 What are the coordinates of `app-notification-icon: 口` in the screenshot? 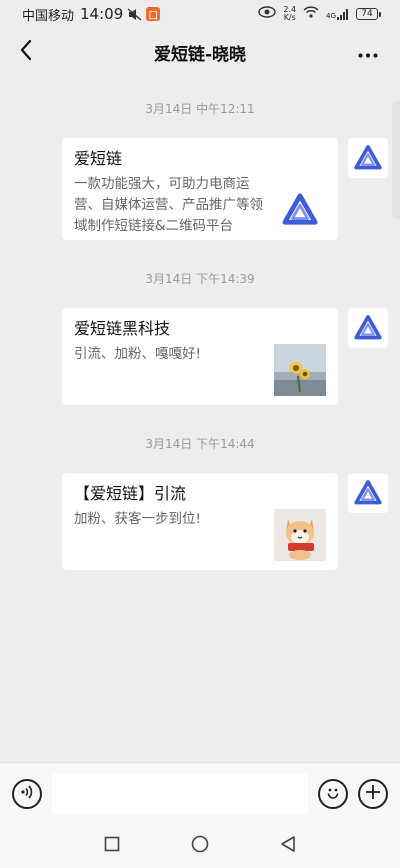 It's located at (153, 14).